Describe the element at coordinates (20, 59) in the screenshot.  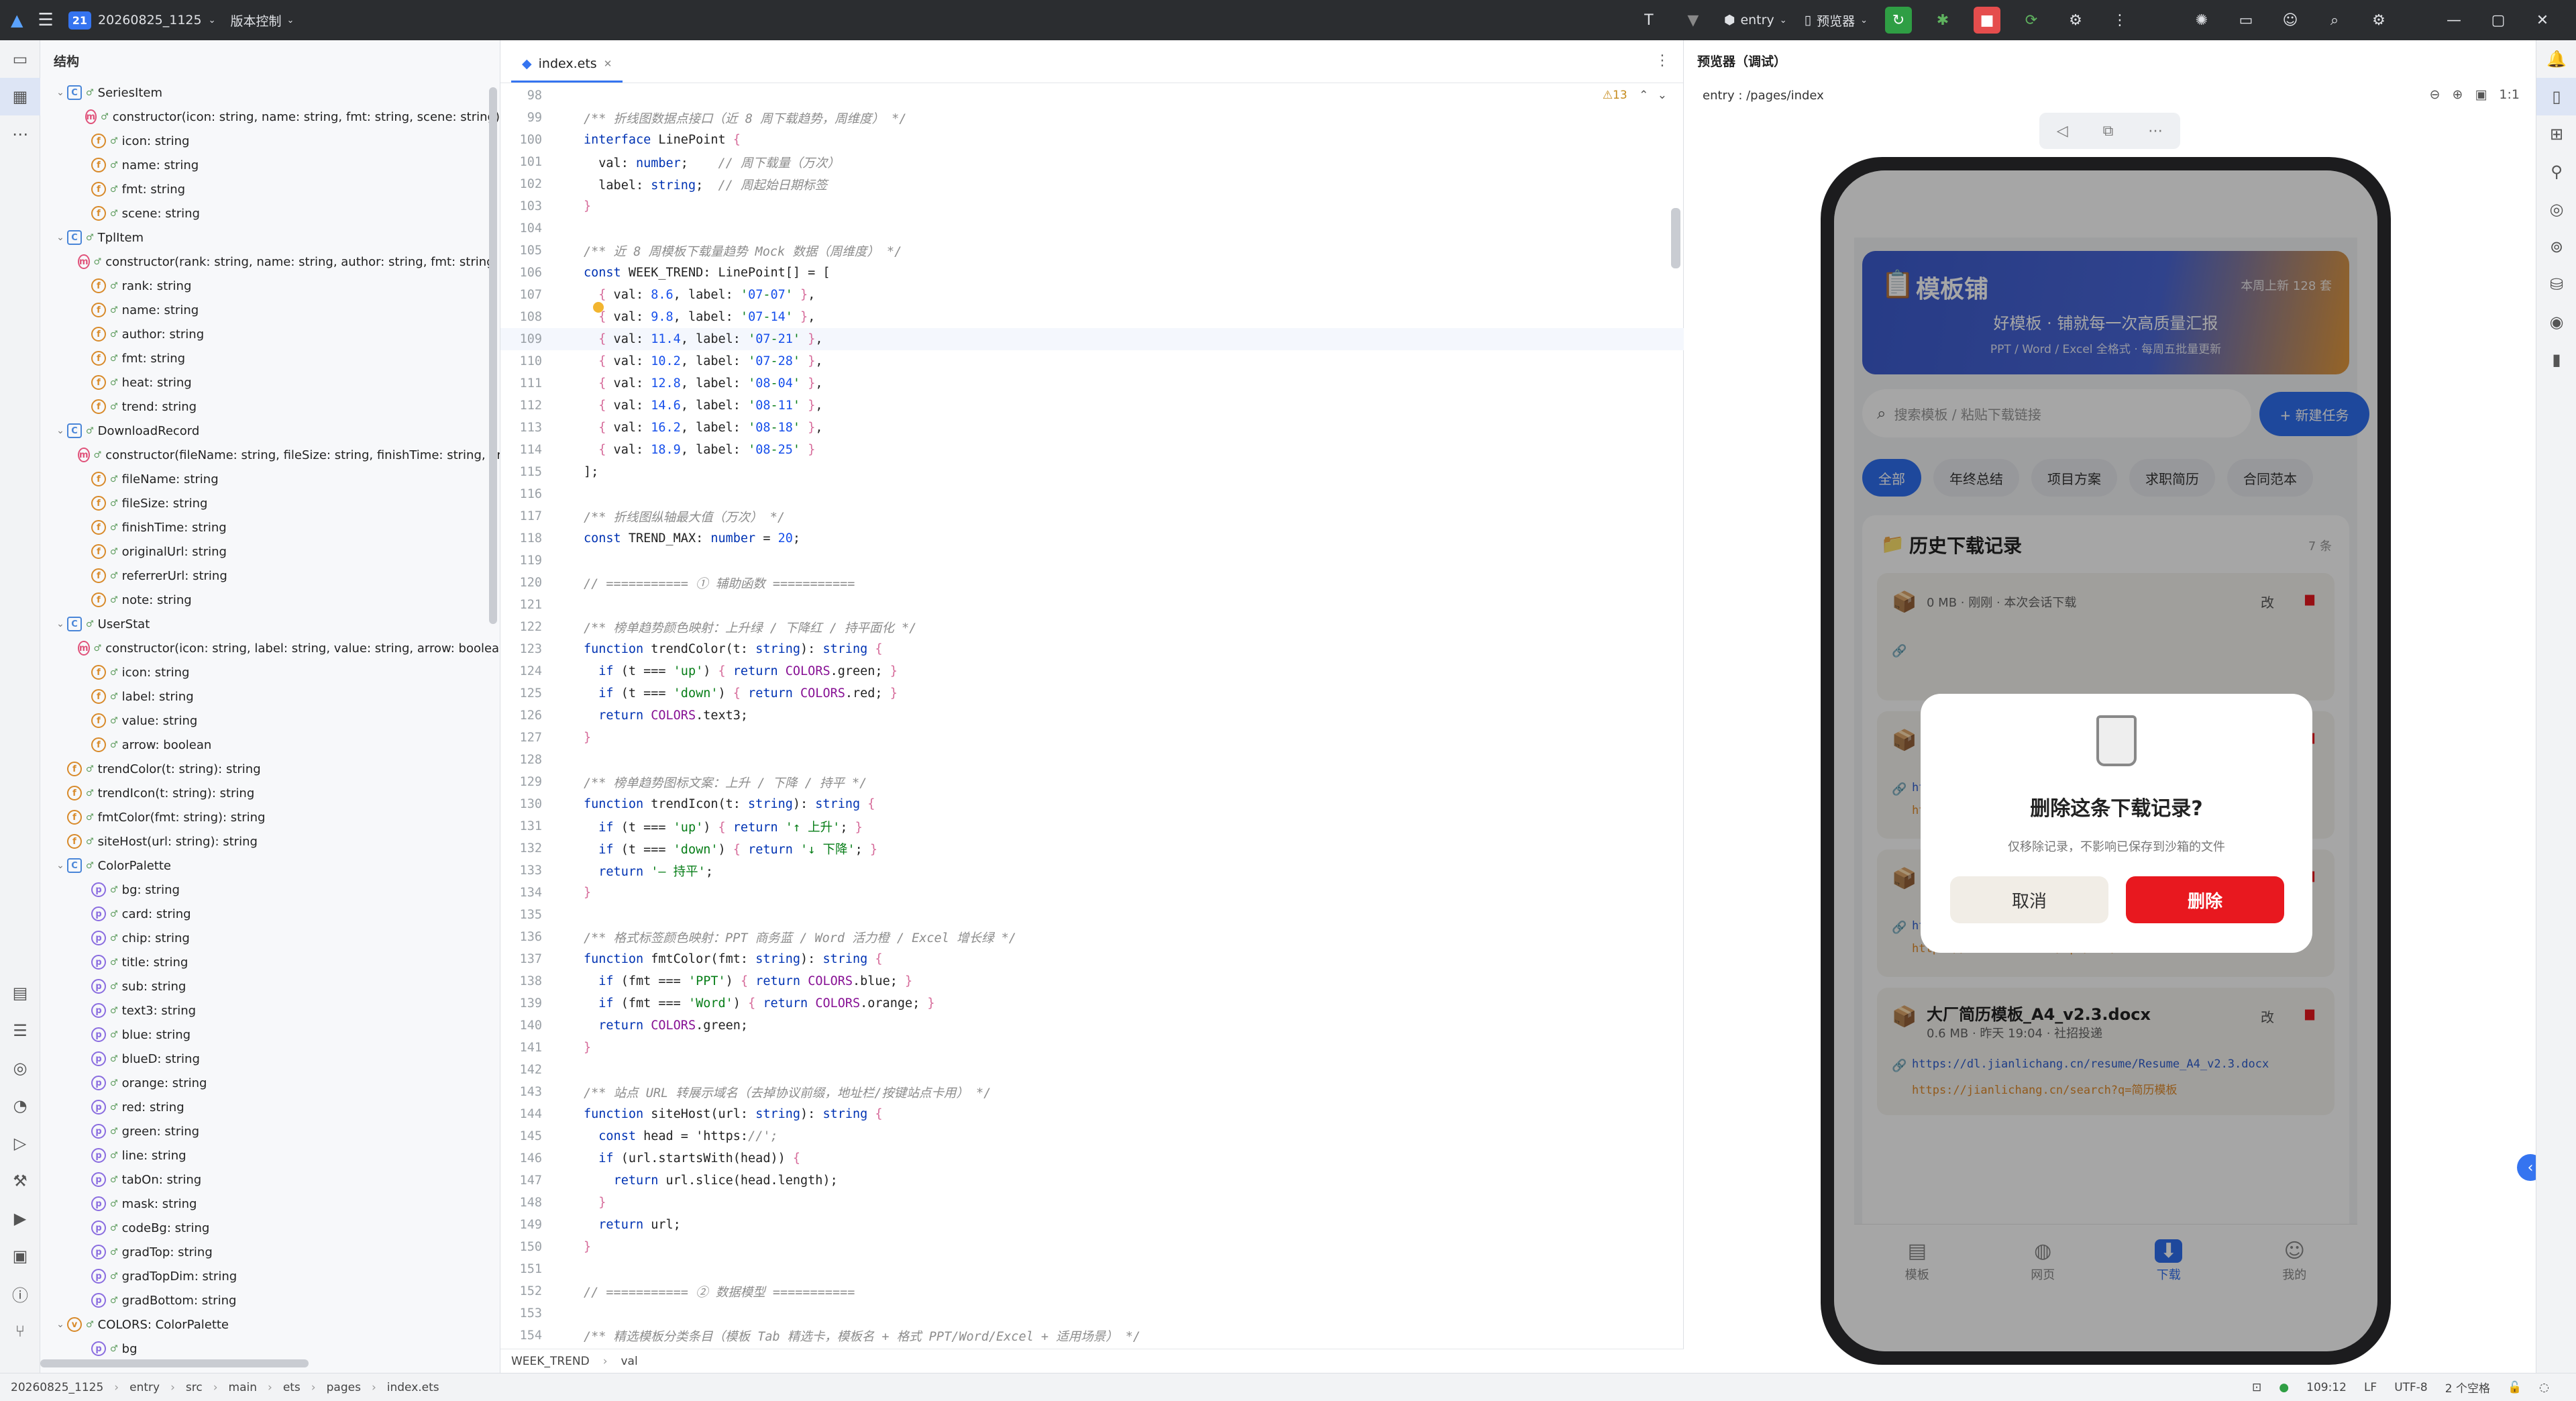
I see `project-folder-icon: ▭` at that location.